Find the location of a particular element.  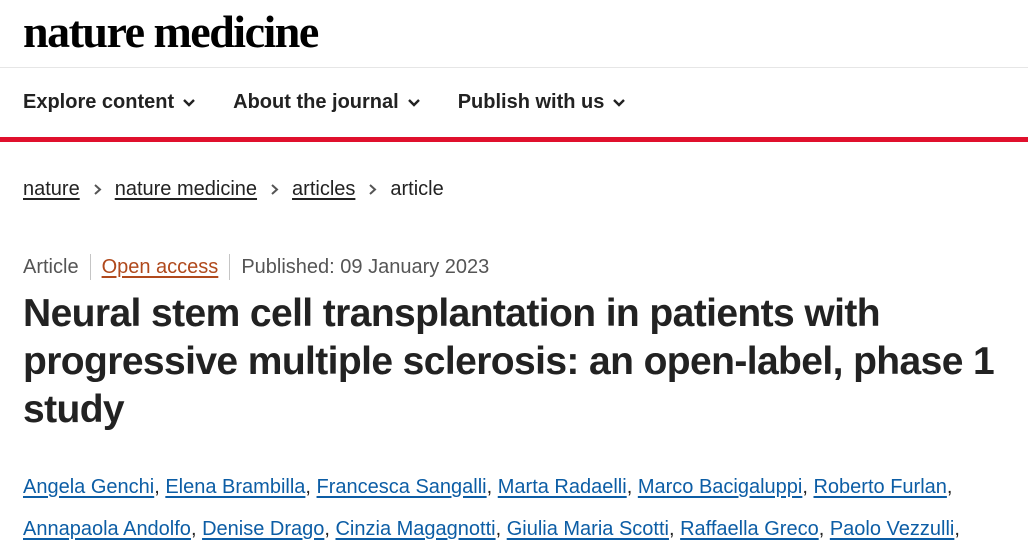

nav-label: Publish with us is located at coordinates (531, 102).